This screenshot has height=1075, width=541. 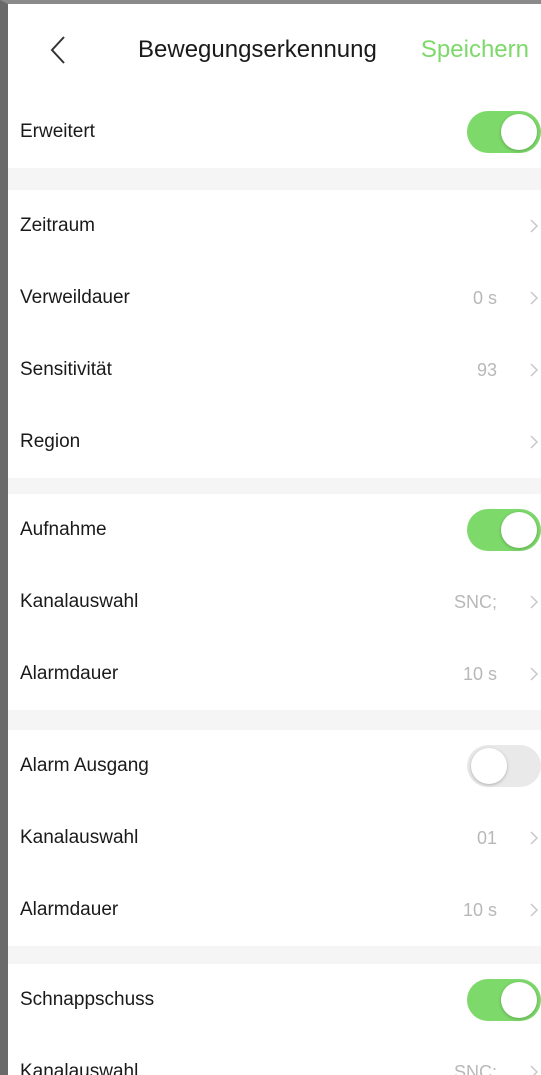 What do you see at coordinates (274, 226) in the screenshot?
I see `period-row: Zeitraum` at bounding box center [274, 226].